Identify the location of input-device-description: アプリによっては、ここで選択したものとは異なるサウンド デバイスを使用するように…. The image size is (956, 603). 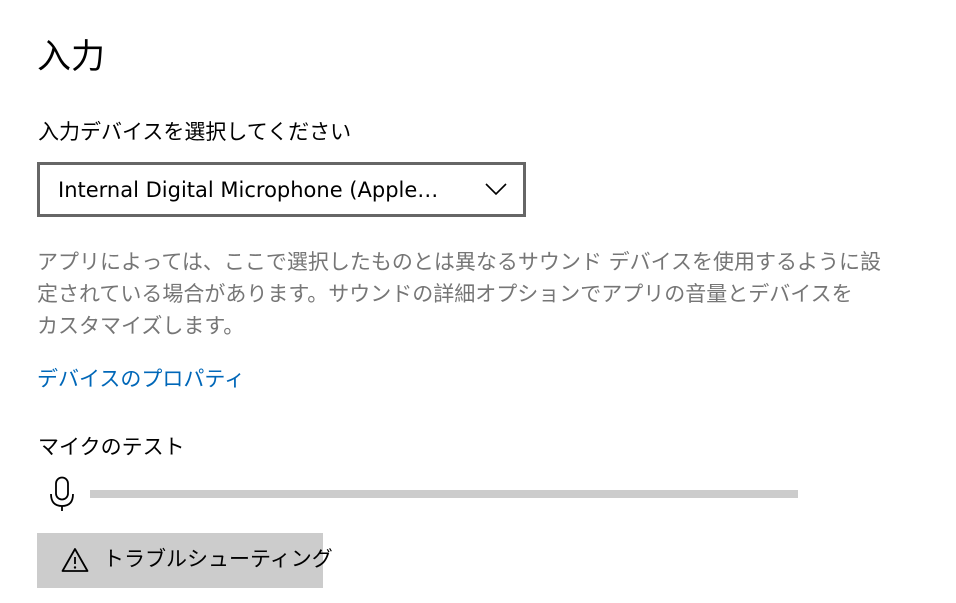
(459, 294).